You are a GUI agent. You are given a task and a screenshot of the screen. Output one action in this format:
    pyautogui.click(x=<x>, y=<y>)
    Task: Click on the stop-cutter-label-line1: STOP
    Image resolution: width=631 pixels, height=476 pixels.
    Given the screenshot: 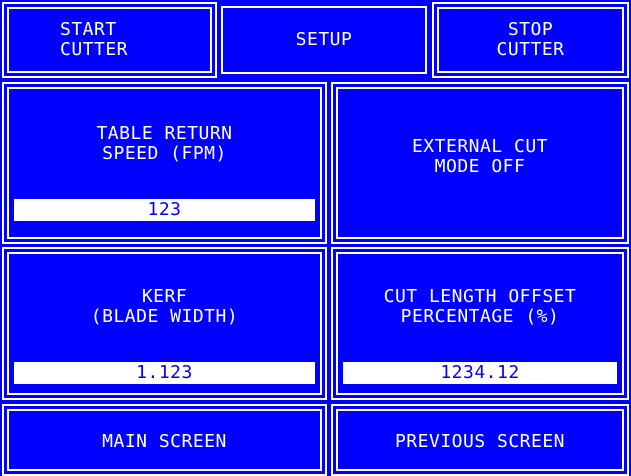 What is the action you would take?
    pyautogui.click(x=530, y=29)
    